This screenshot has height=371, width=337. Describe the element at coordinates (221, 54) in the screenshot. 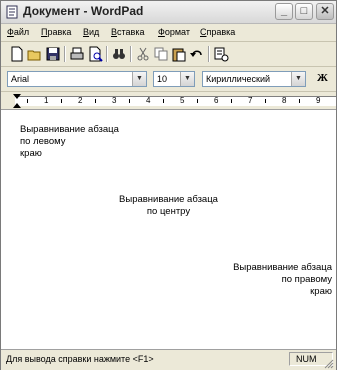

I see `insert-date-time-icon` at that location.